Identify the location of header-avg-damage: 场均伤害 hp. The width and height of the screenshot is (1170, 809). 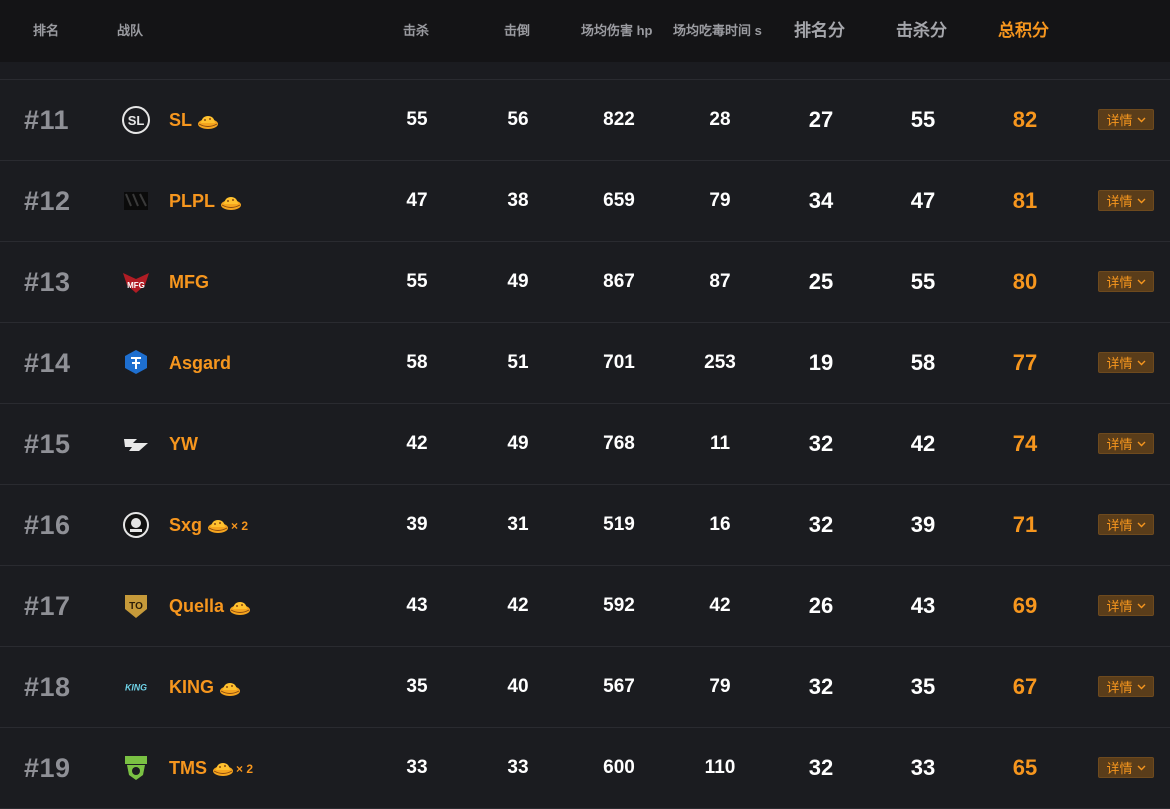
(617, 30).